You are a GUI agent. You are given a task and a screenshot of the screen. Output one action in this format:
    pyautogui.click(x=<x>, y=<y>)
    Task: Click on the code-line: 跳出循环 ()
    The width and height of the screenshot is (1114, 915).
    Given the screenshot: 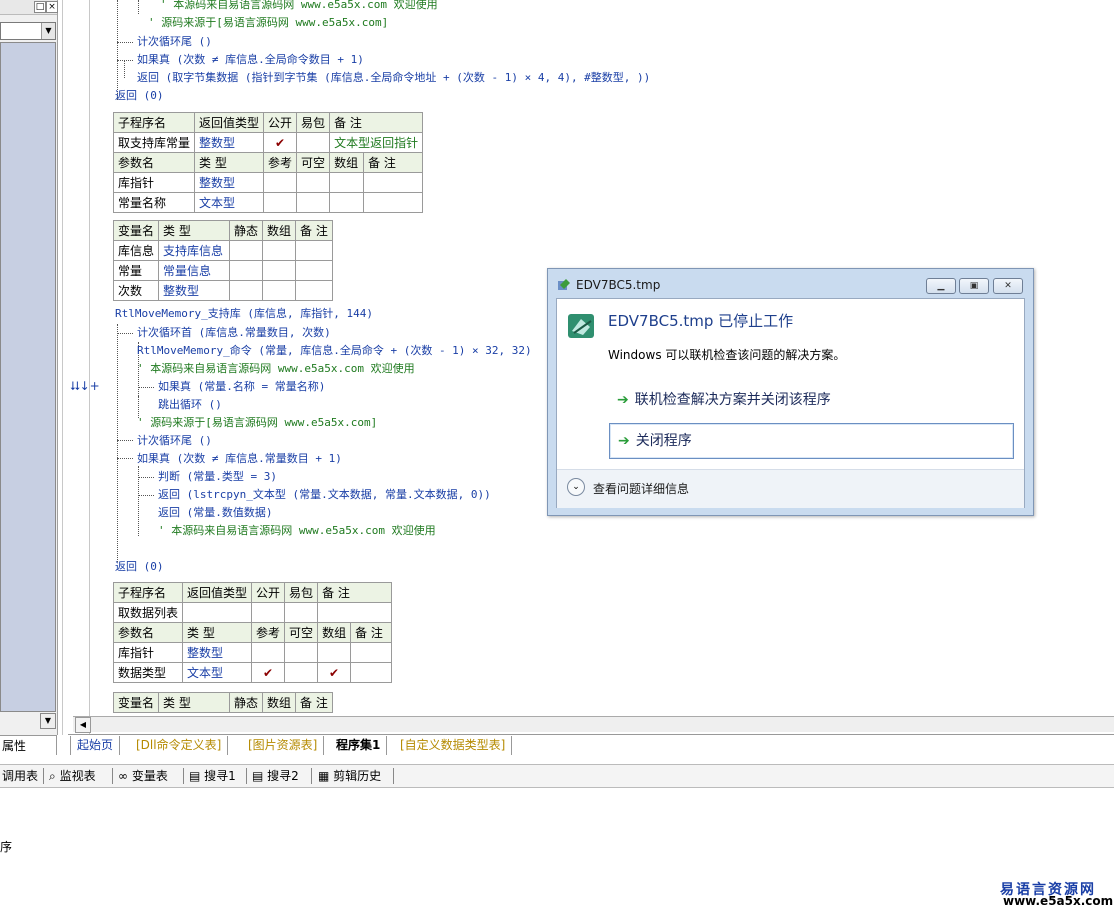 What is the action you would take?
    pyautogui.click(x=190, y=405)
    